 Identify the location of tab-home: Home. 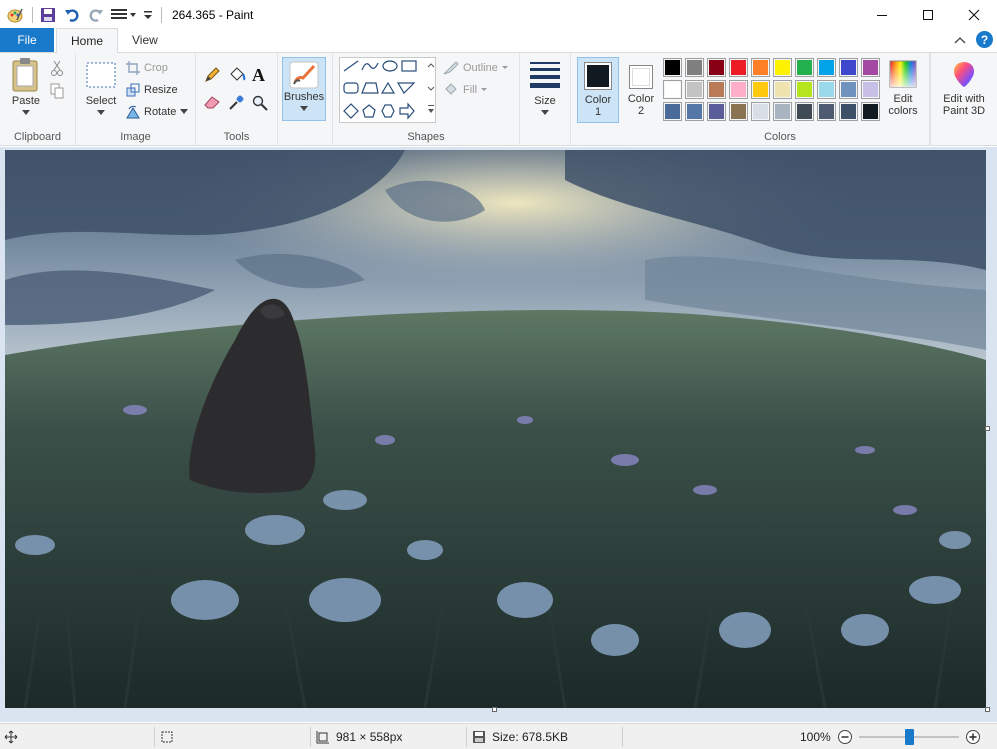
(87, 40).